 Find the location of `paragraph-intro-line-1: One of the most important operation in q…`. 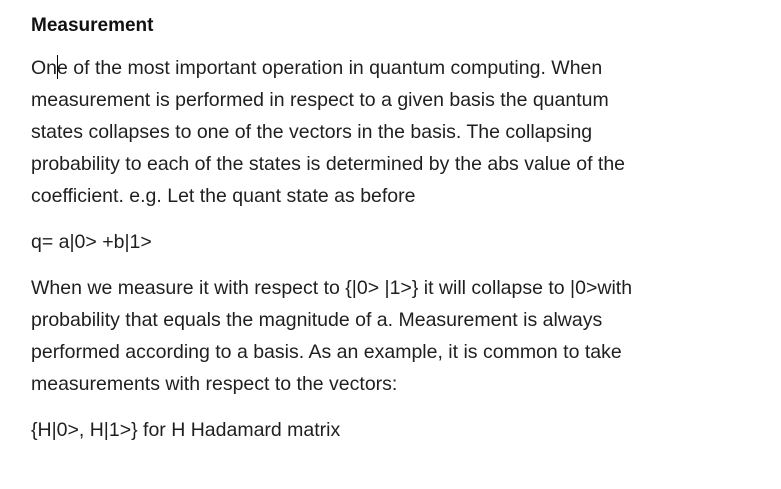

paragraph-intro-line-1: One of the most important operation in q… is located at coordinates (396, 68).